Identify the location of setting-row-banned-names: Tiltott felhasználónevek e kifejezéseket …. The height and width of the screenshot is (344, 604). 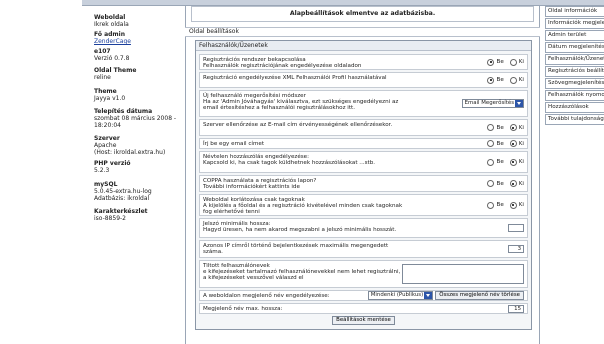
(363, 274).